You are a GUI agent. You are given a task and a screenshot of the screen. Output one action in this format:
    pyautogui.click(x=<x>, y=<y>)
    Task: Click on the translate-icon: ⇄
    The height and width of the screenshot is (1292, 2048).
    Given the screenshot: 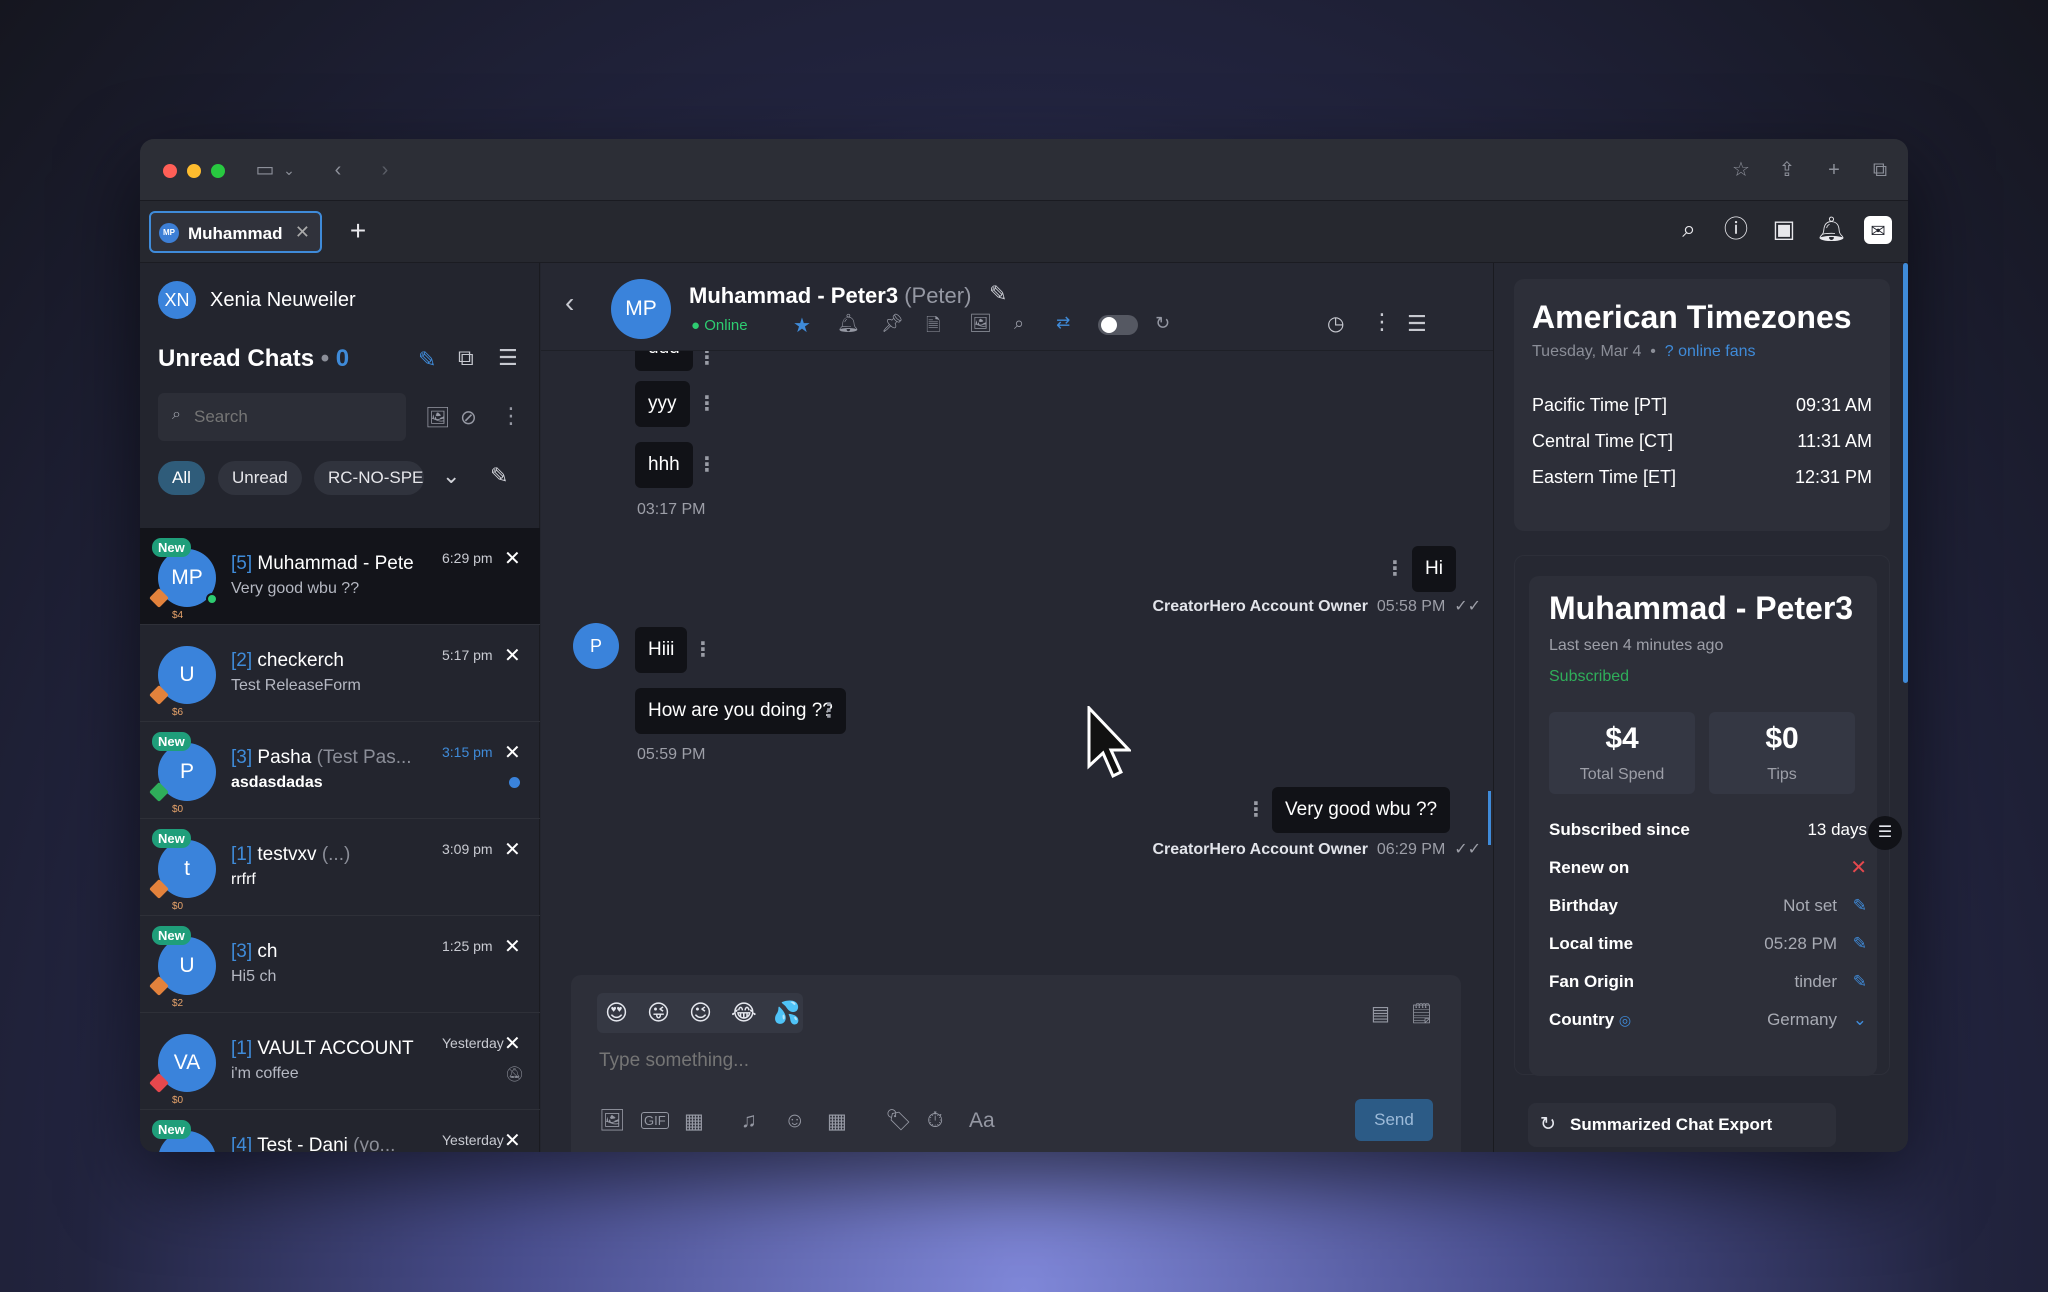 What is the action you would take?
    pyautogui.click(x=1063, y=323)
    